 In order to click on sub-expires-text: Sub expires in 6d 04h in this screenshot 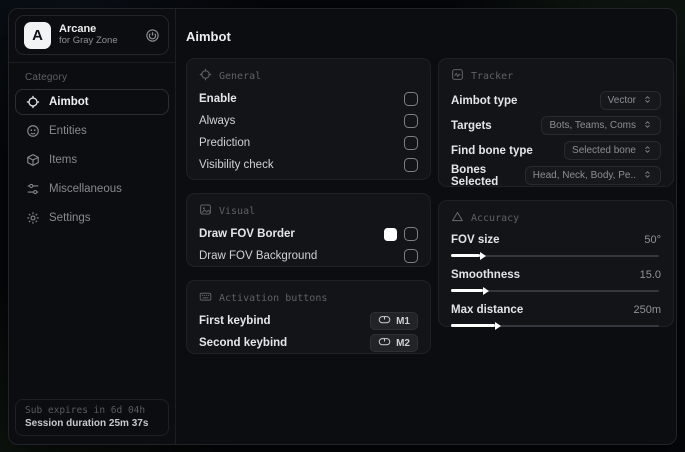, I will do `click(85, 410)`.